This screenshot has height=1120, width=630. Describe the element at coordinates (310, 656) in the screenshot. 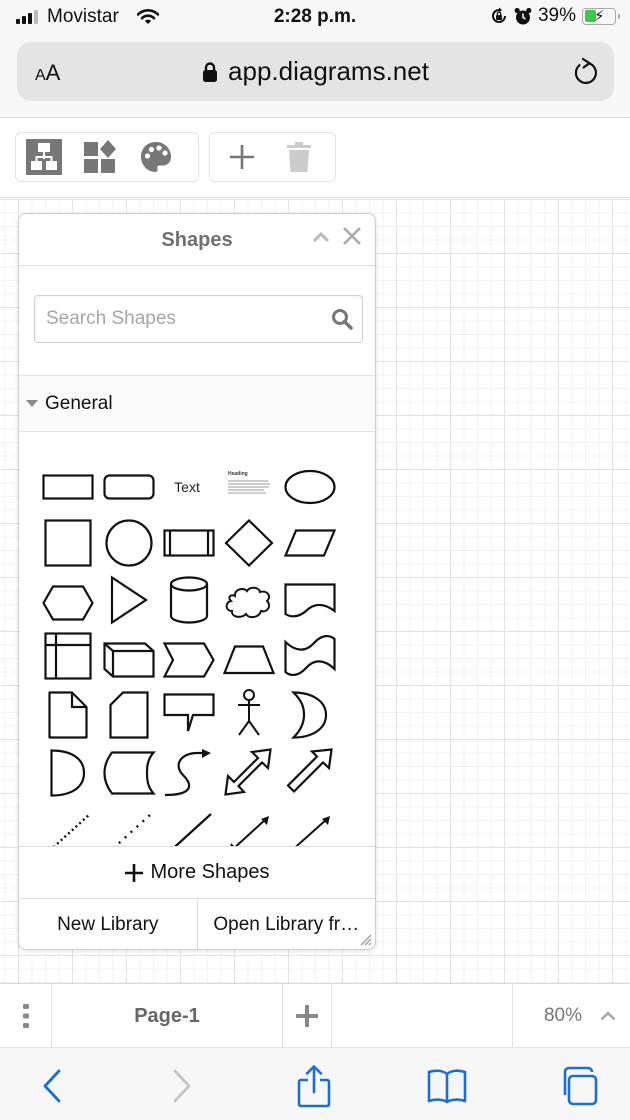

I see `shape-tape` at that location.